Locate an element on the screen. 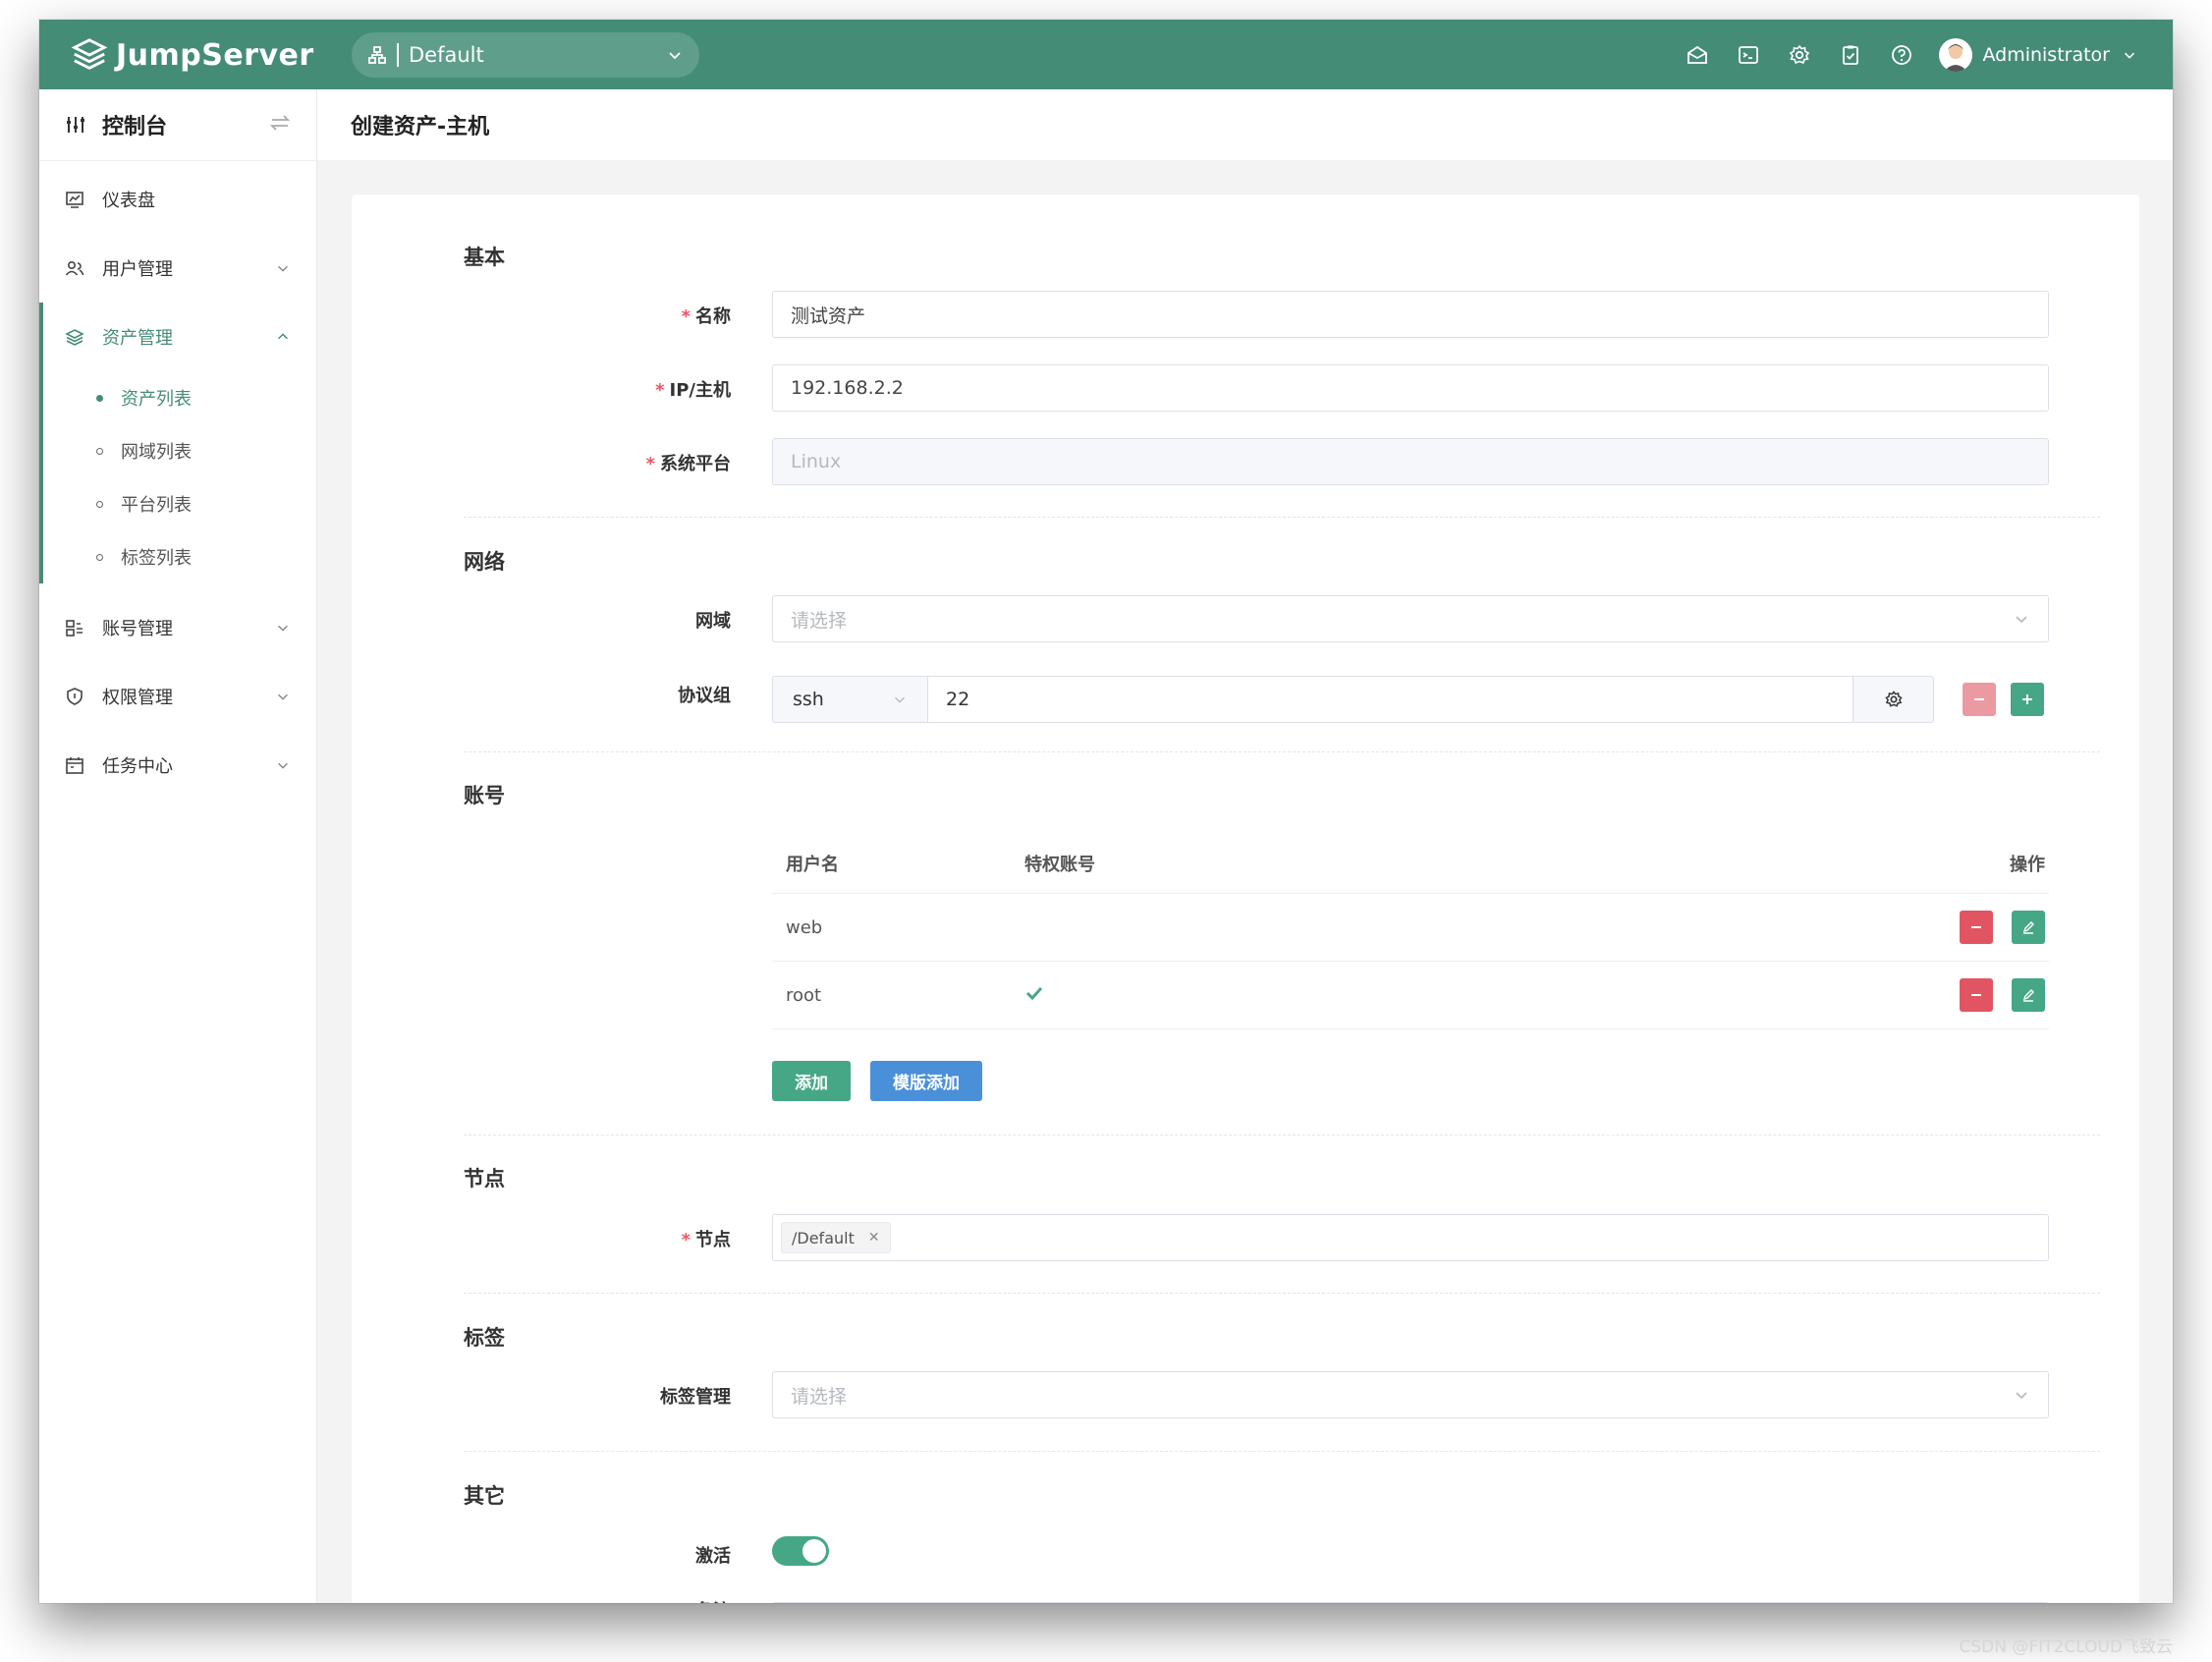 Image resolution: width=2212 pixels, height=1662 pixels. watermark: CSDN @FIT2CLOUD飞致云 is located at coordinates (2066, 1647).